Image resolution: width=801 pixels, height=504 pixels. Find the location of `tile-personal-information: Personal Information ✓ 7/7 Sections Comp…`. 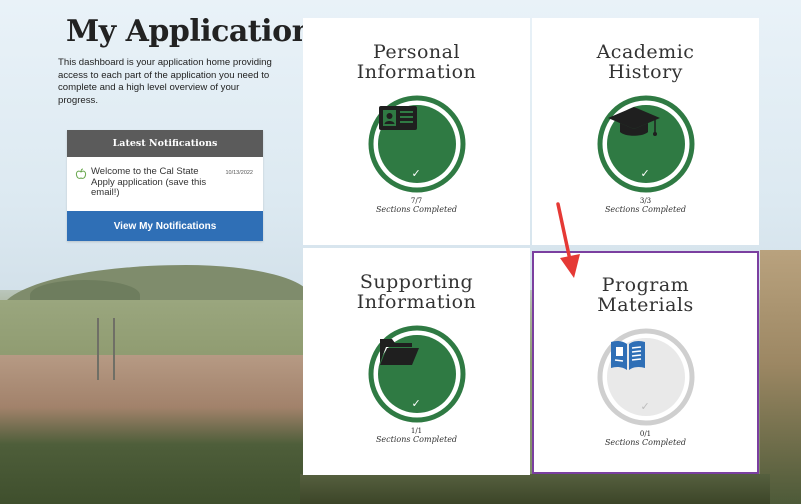

tile-personal-information: Personal Information ✓ 7/7 Sections Comp… is located at coordinates (416, 131).